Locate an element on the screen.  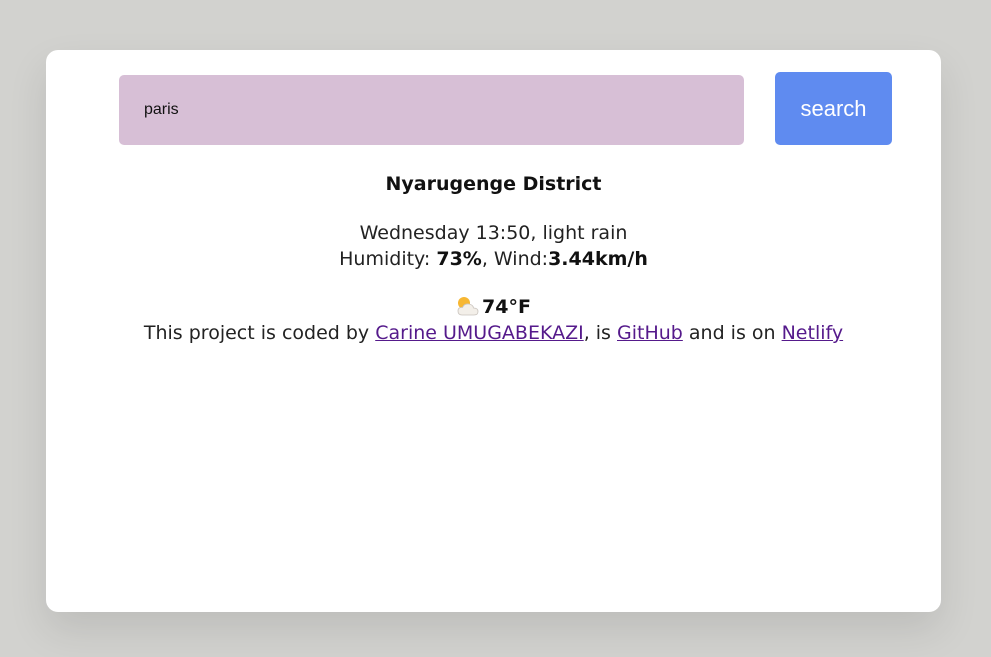
humidity-label: Humidity: is located at coordinates (388, 259).